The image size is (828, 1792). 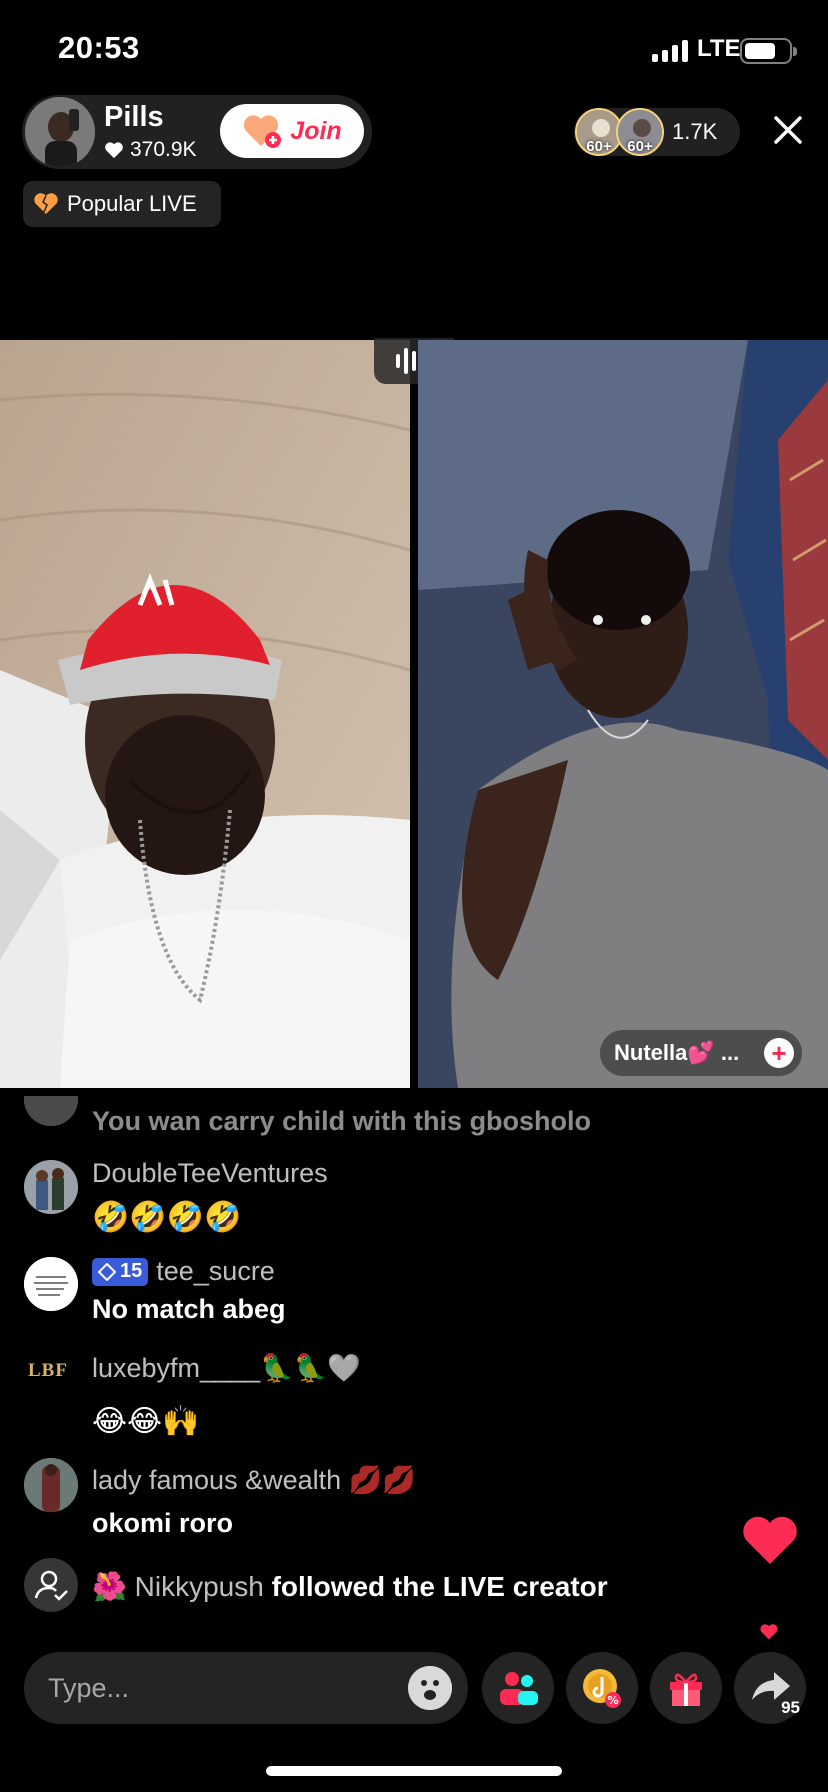 I want to click on broken-heart-icon, so click(x=46, y=203).